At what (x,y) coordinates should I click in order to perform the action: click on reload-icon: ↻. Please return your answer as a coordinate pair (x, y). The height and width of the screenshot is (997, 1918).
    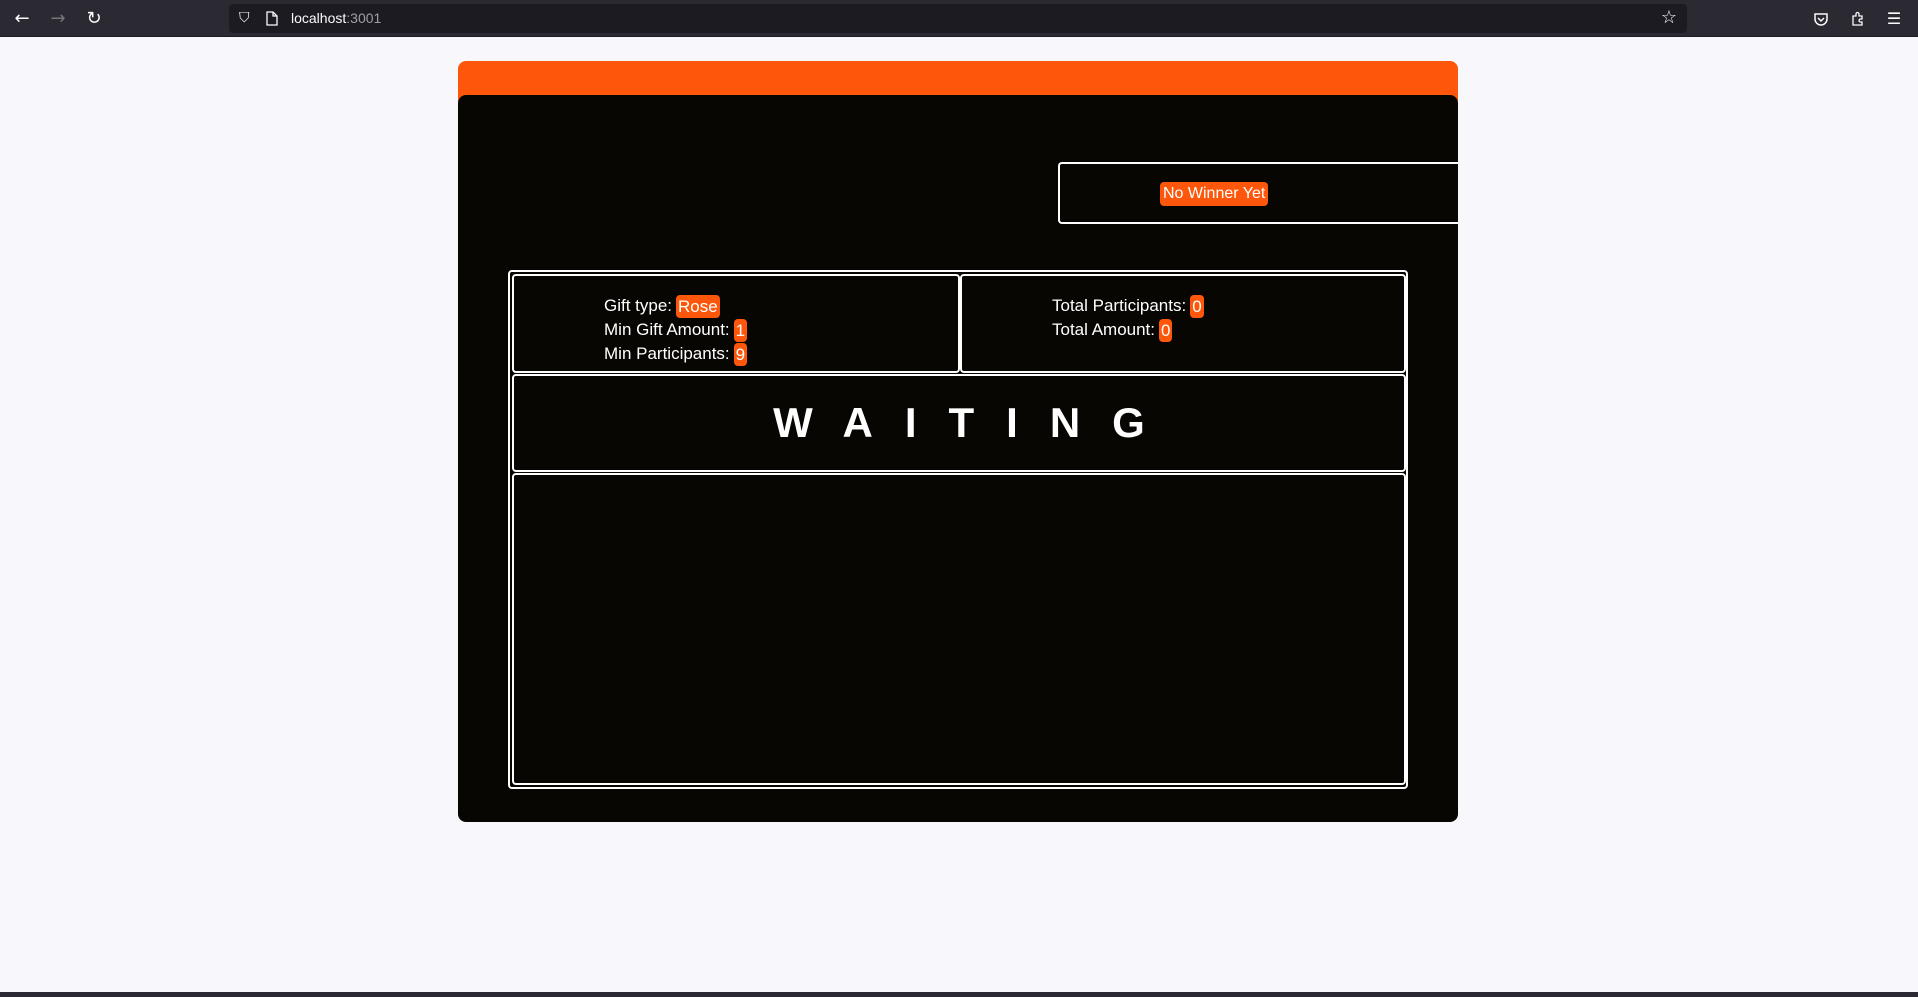
    Looking at the image, I should click on (94, 18).